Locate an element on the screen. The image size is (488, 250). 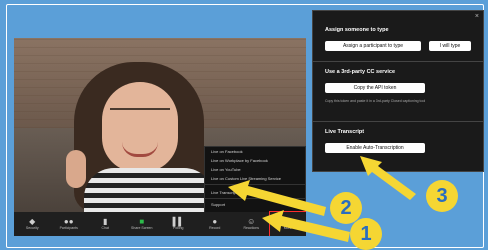
annotation-arrows is located at coordinates (322, 199).